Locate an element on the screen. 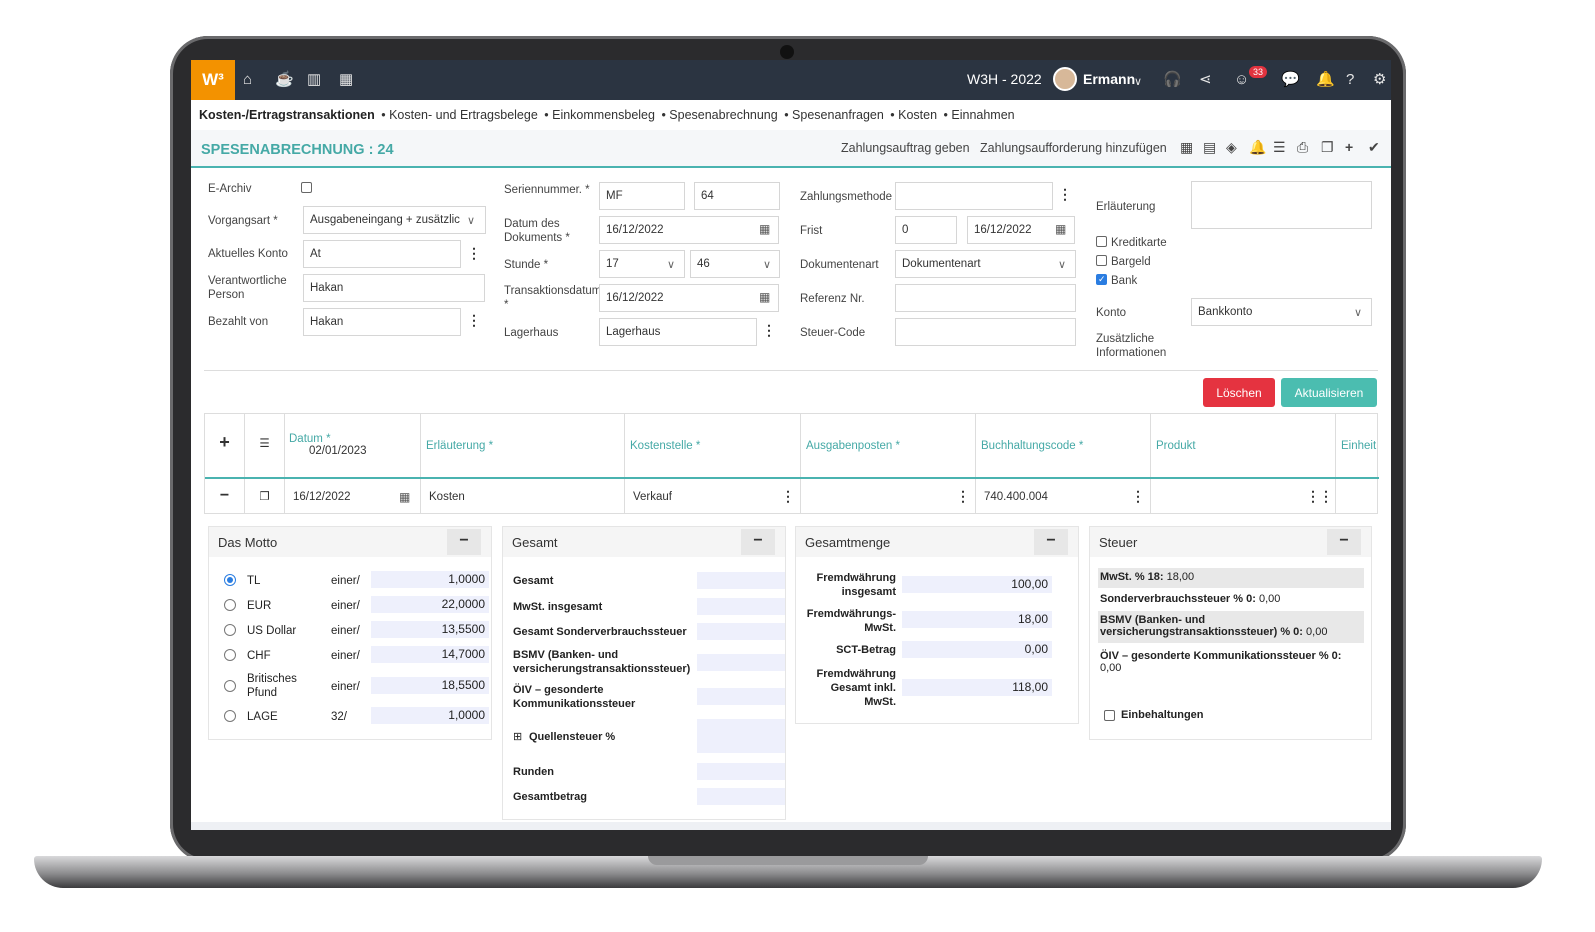 The image size is (1595, 932). tab-kosten-ertrag: Kosten-/Ertragstransaktionen is located at coordinates (287, 115).